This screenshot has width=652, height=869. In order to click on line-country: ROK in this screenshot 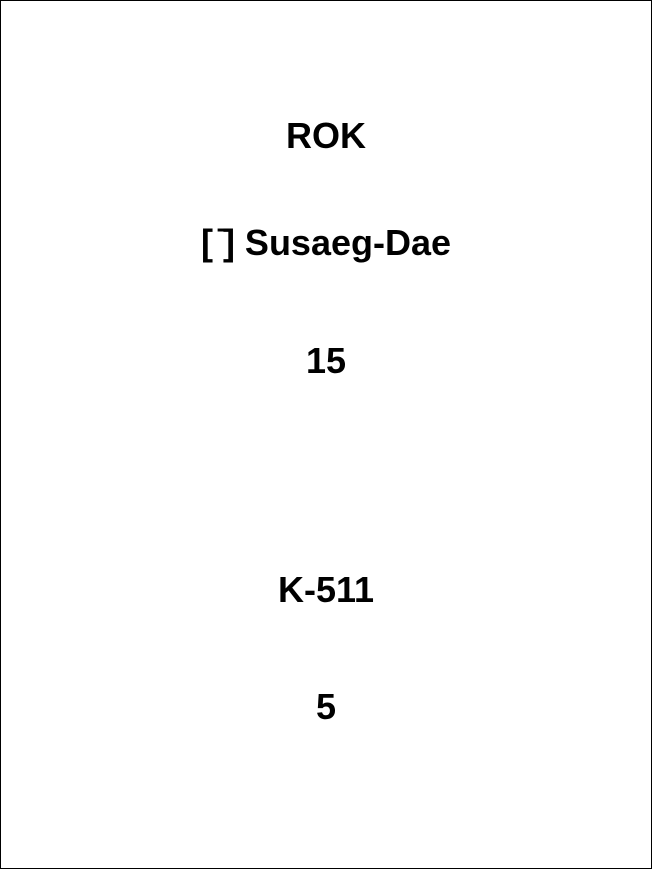, I will do `click(326, 135)`.